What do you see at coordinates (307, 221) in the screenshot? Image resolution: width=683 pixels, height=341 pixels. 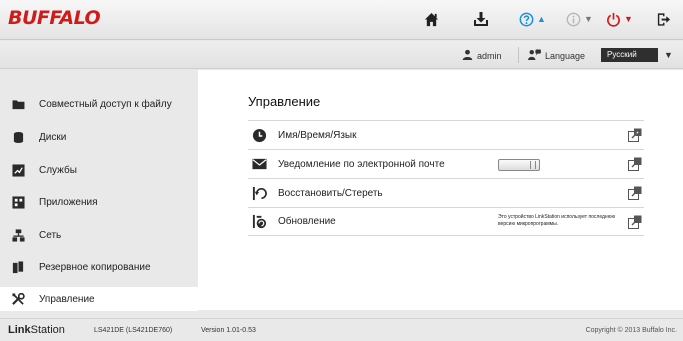 I see `settings-row-label: Обновление` at bounding box center [307, 221].